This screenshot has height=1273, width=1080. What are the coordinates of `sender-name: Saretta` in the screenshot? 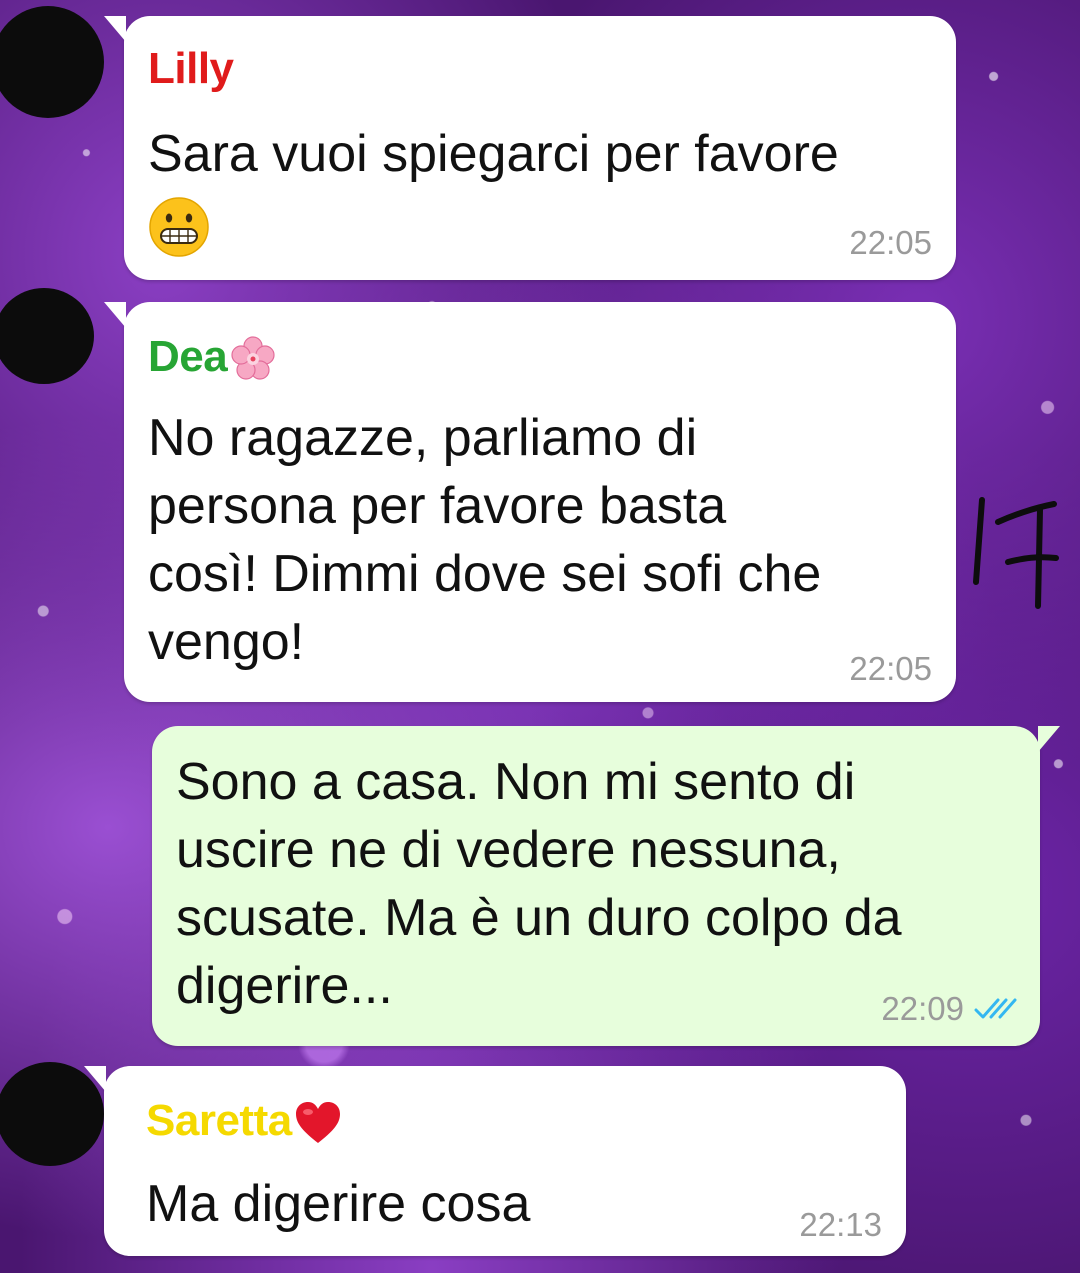 It's located at (244, 1121).